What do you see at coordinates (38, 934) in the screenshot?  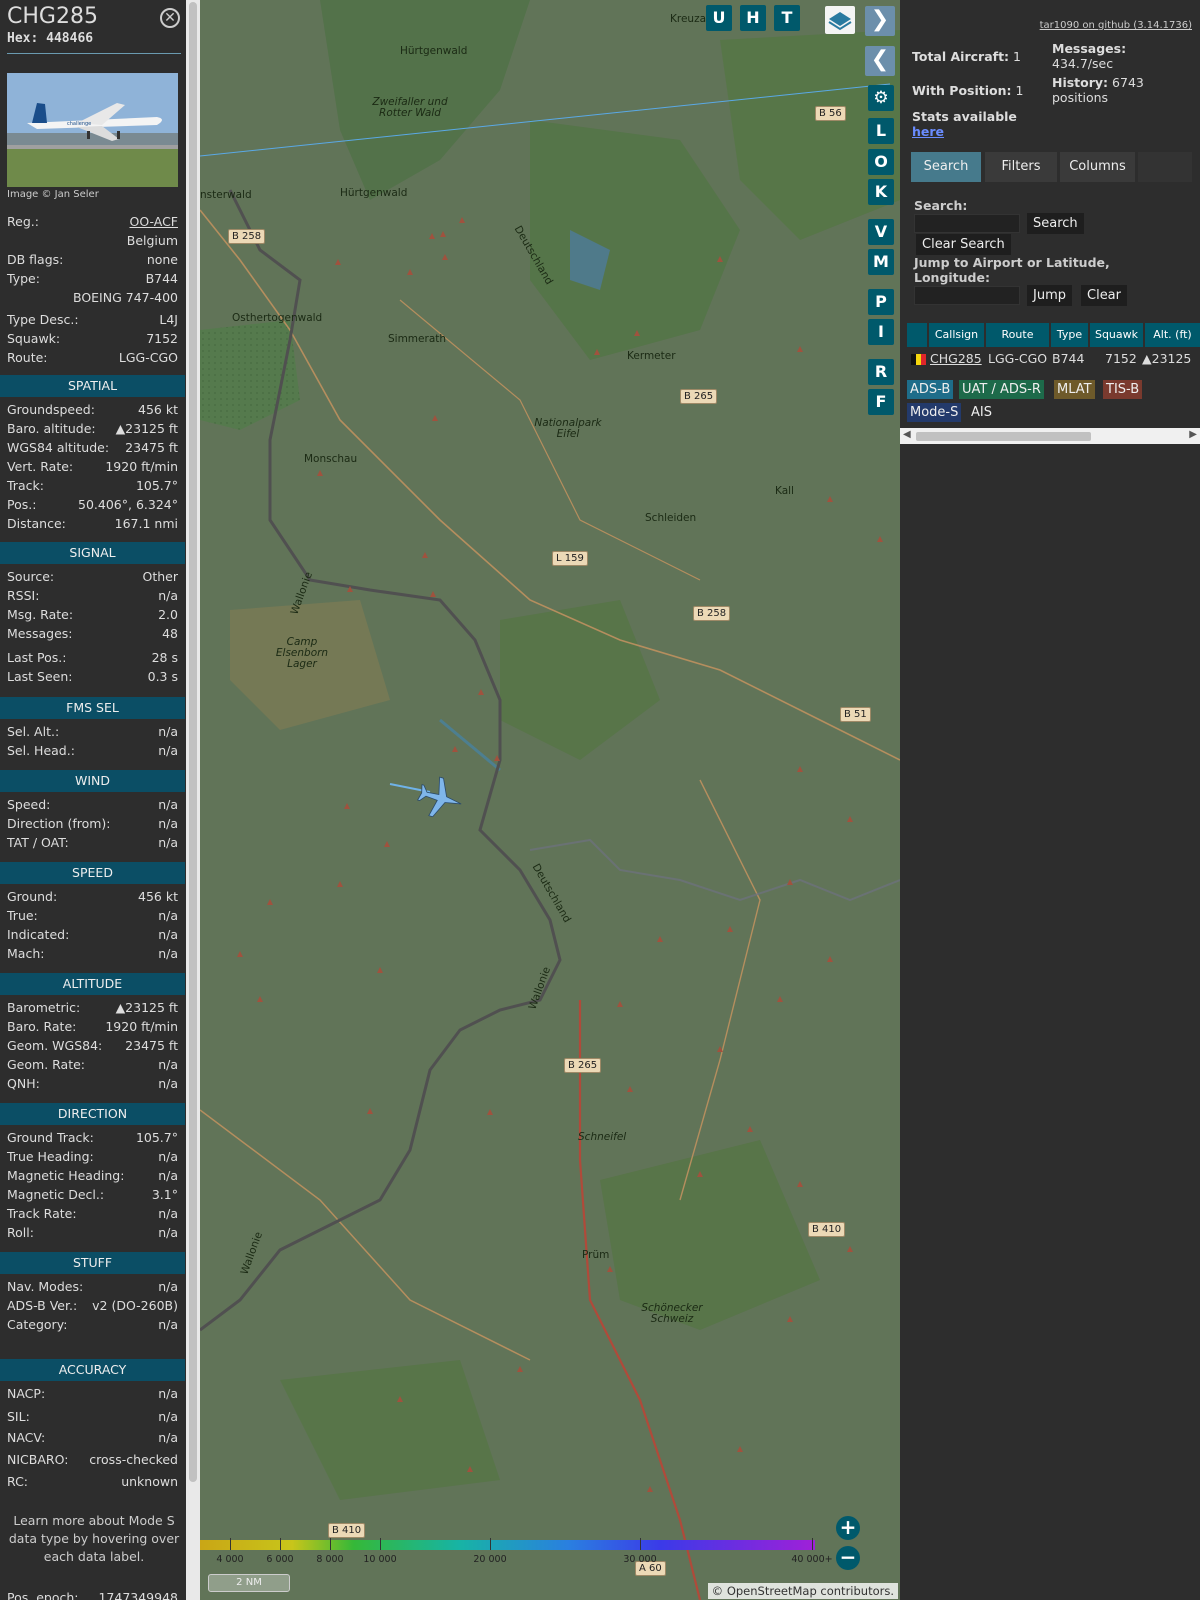 I see `field-label: Indicated:` at bounding box center [38, 934].